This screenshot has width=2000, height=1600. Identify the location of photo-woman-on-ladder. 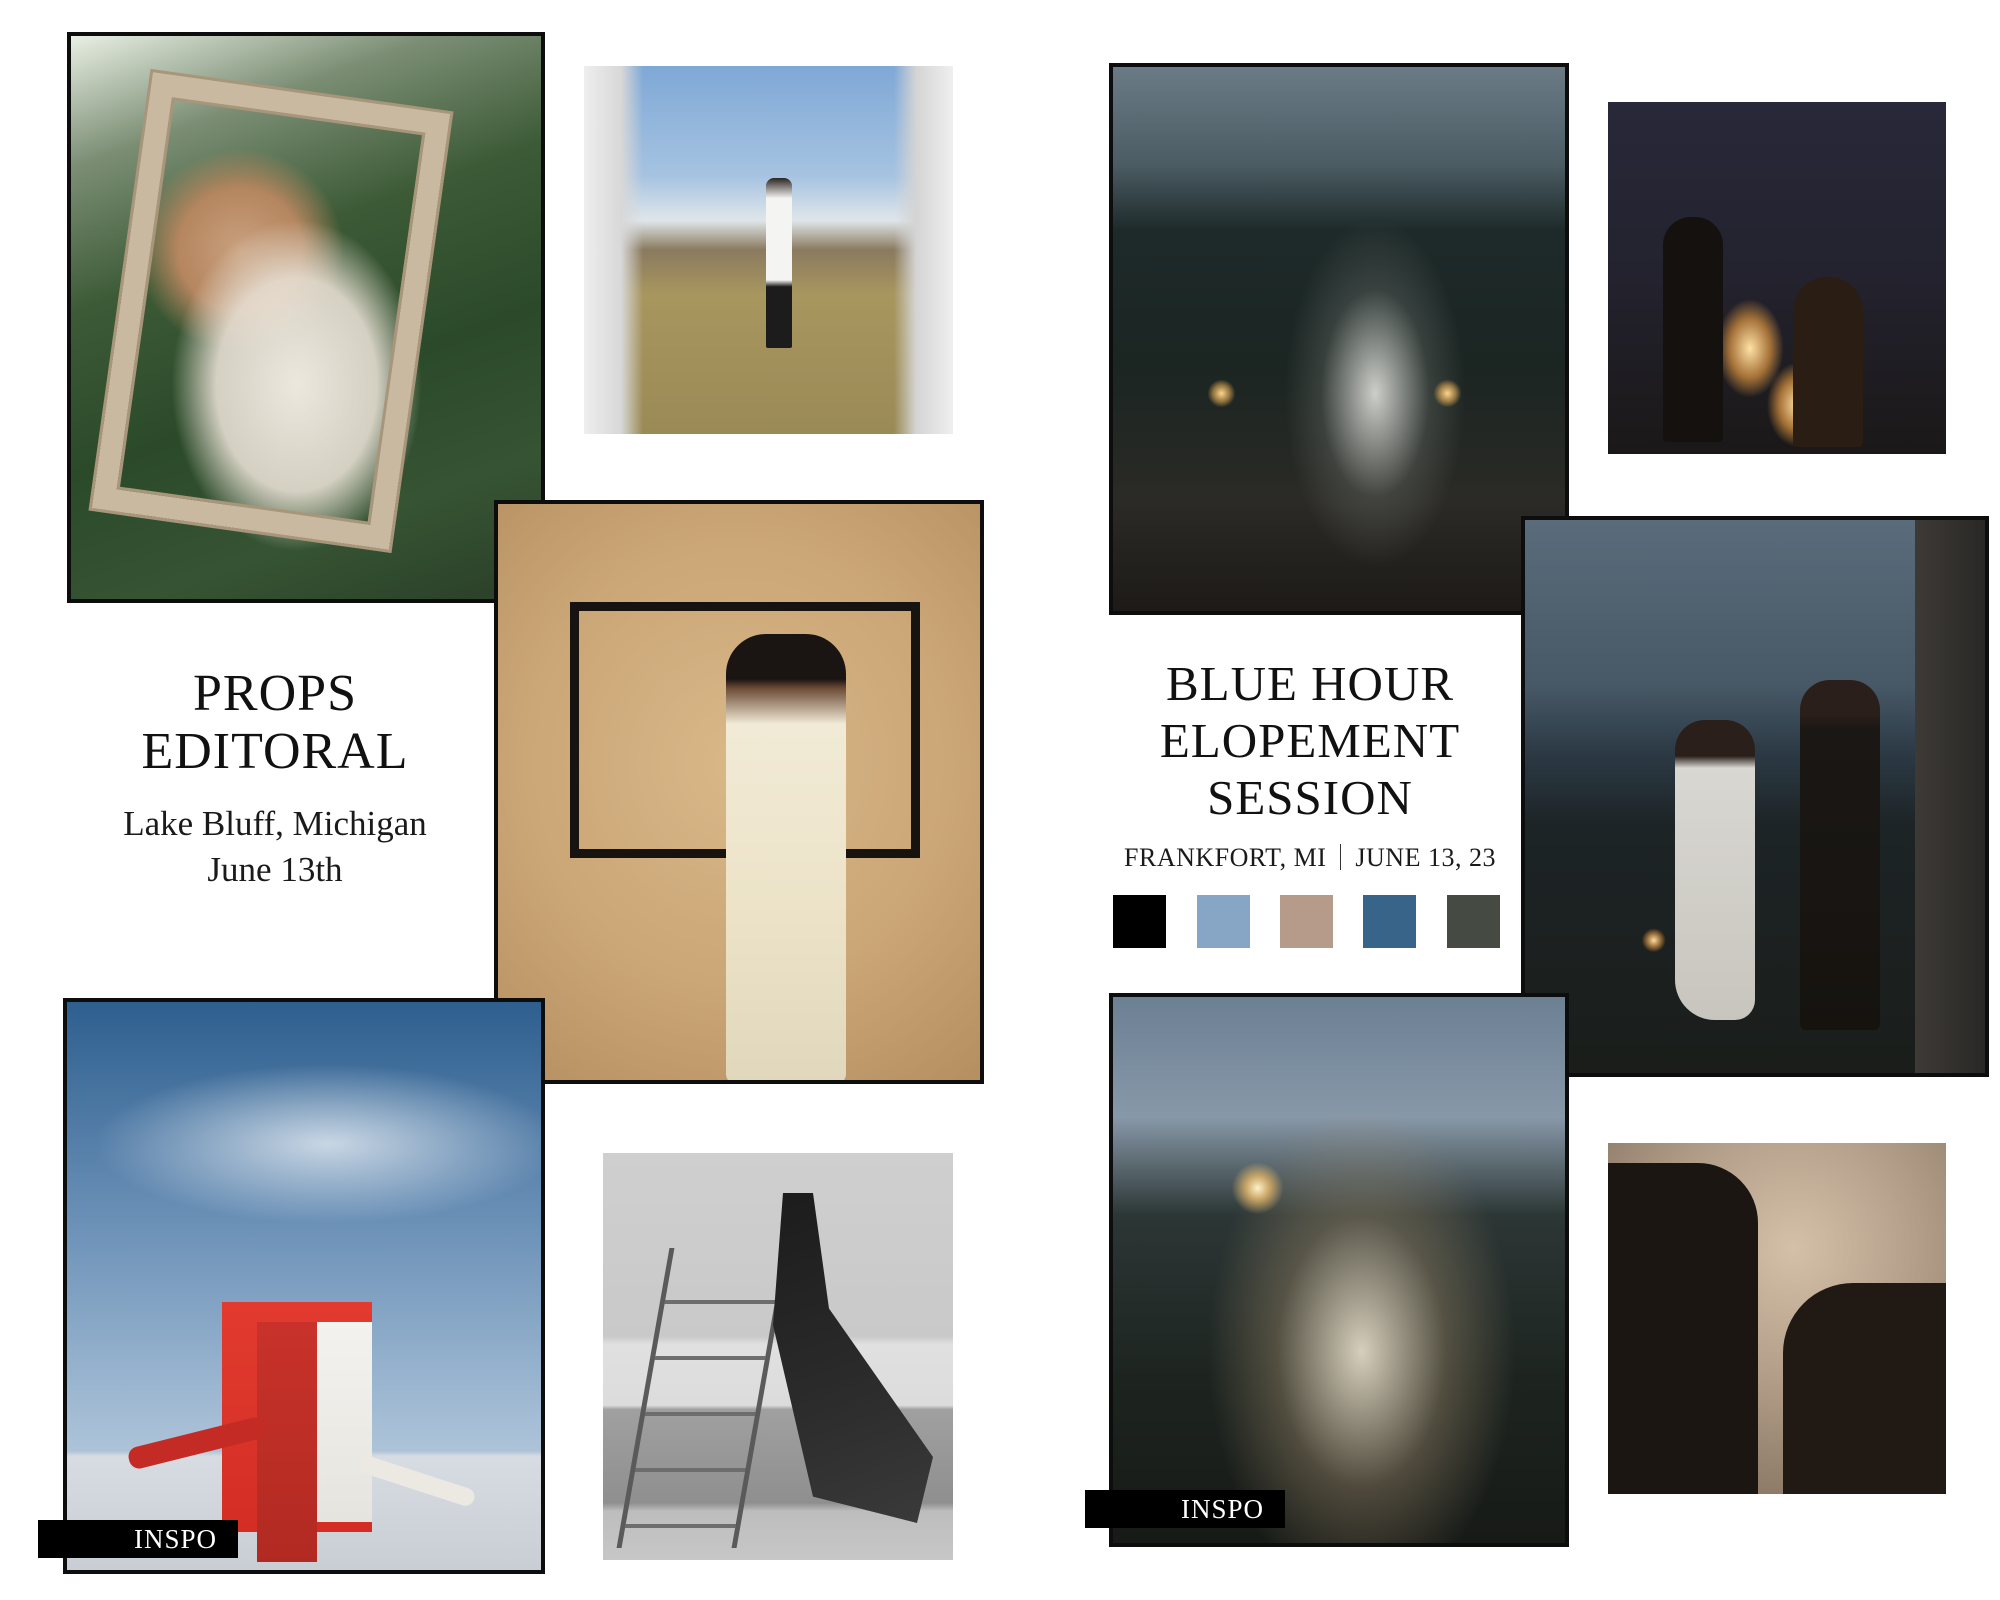
(778, 1356).